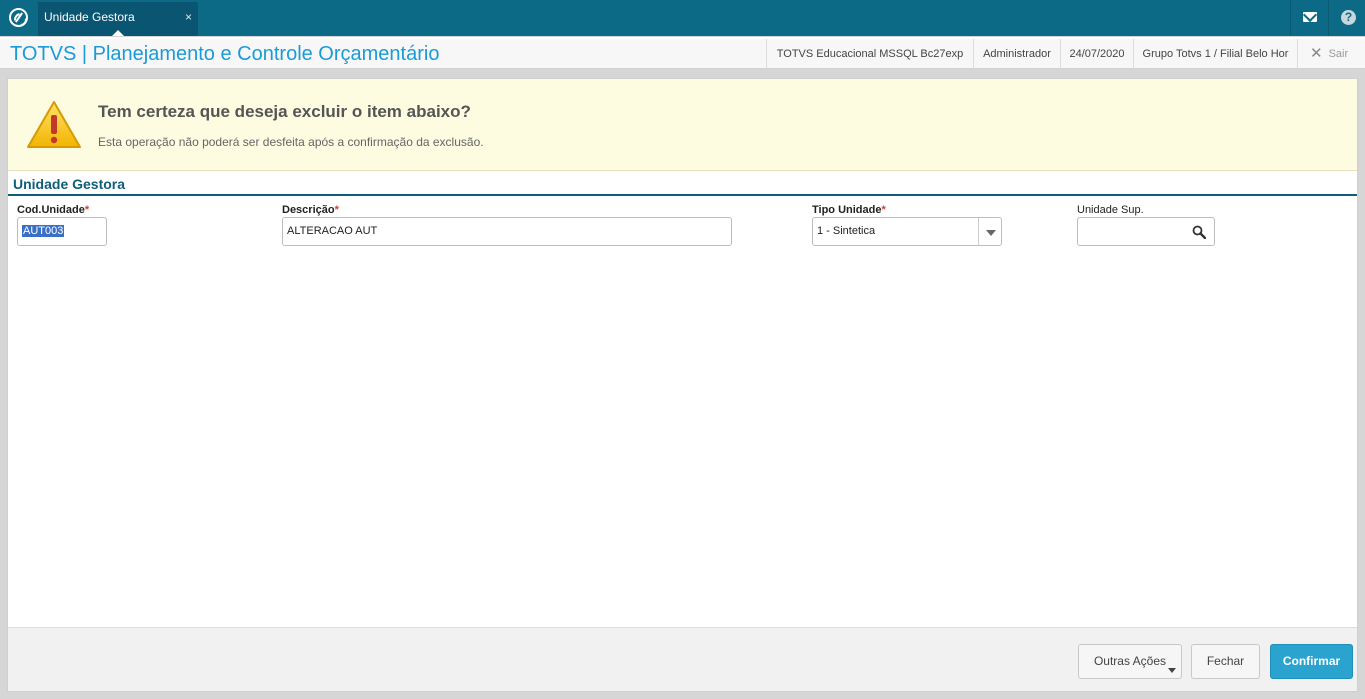  I want to click on exit-button: ✕ Sair, so click(1328, 54).